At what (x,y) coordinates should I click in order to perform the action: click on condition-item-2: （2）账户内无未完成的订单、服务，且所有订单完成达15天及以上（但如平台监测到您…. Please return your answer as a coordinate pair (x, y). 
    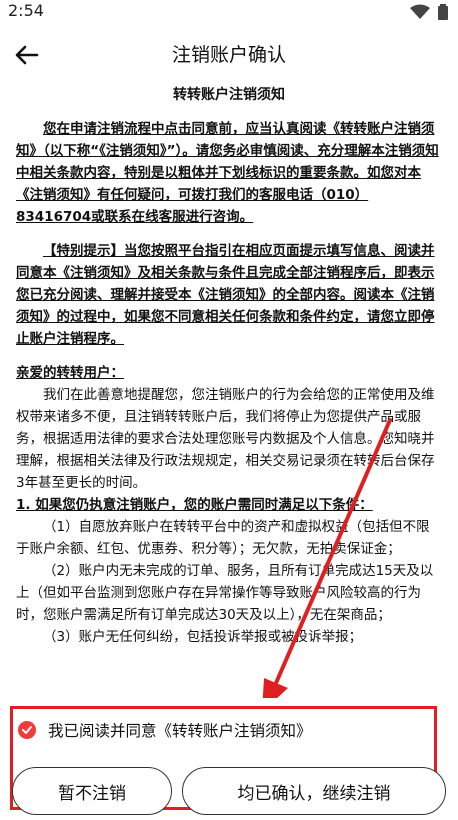
    Looking at the image, I should click on (225, 593).